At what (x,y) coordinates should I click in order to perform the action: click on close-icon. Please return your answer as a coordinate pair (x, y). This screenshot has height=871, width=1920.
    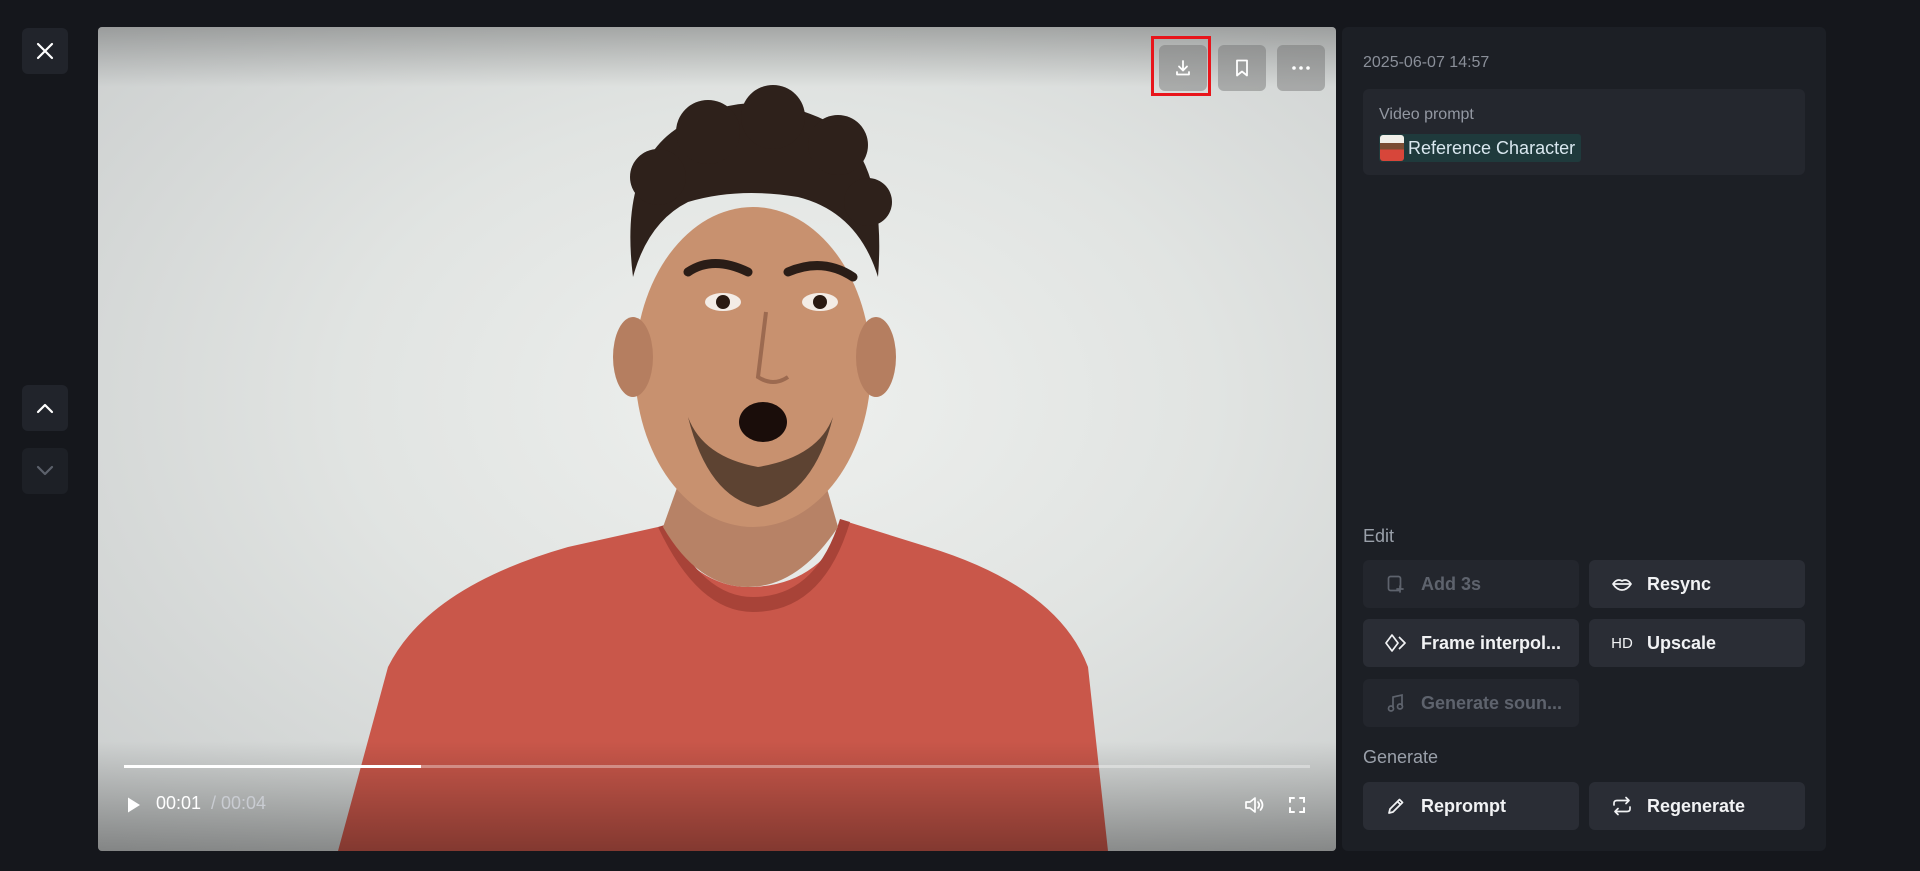
    Looking at the image, I should click on (45, 51).